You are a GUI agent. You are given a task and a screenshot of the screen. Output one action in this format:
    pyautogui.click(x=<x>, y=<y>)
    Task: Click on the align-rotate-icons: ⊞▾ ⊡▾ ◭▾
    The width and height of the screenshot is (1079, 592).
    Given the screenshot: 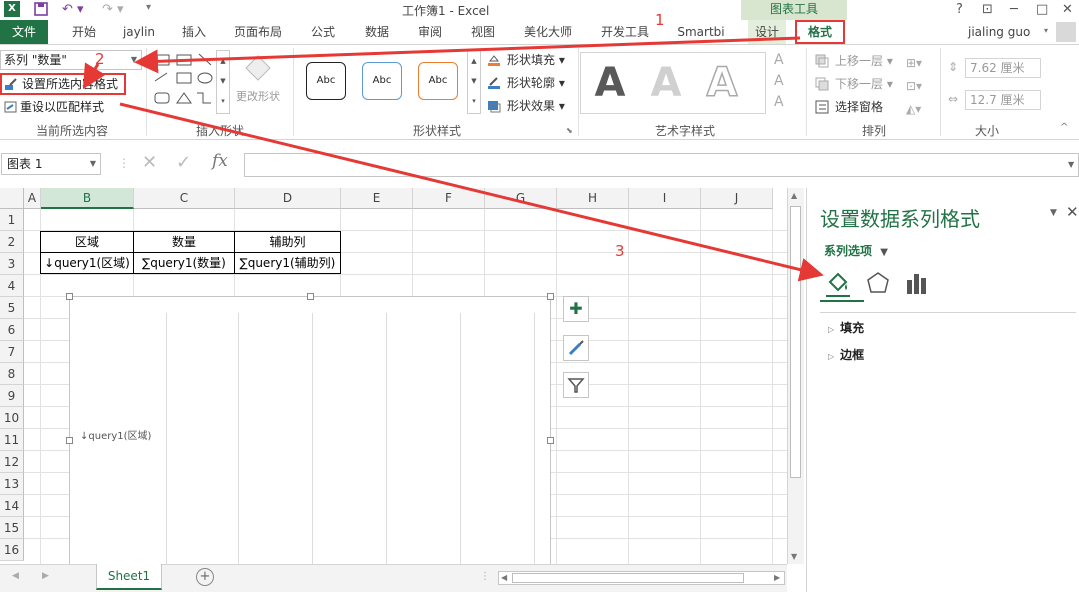 What is the action you would take?
    pyautogui.click(x=914, y=86)
    